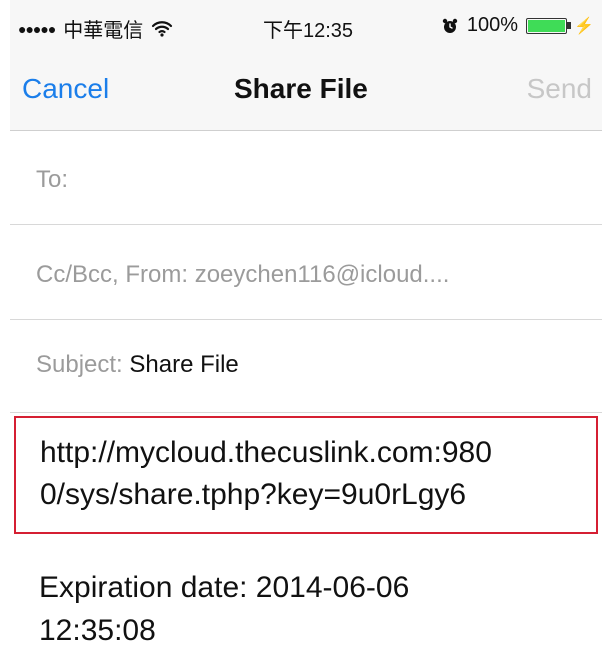  What do you see at coordinates (103, 31) in the screenshot?
I see `carrier-name: 中華電信` at bounding box center [103, 31].